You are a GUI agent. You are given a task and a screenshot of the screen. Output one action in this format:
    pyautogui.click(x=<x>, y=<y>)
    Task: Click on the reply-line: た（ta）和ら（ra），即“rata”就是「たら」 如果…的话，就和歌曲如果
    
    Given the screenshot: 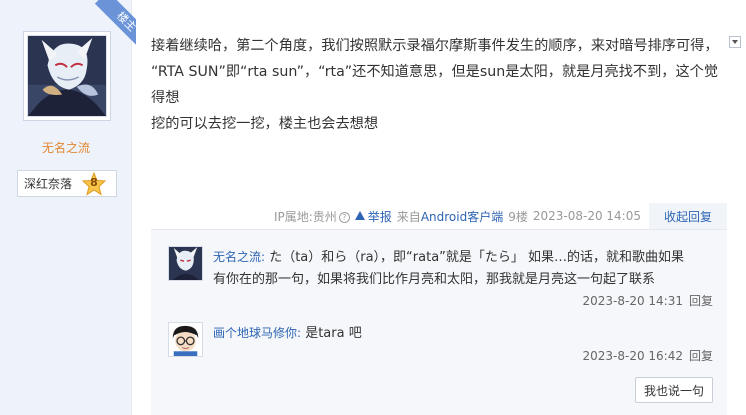 What is the action you would take?
    pyautogui.click(x=477, y=257)
    